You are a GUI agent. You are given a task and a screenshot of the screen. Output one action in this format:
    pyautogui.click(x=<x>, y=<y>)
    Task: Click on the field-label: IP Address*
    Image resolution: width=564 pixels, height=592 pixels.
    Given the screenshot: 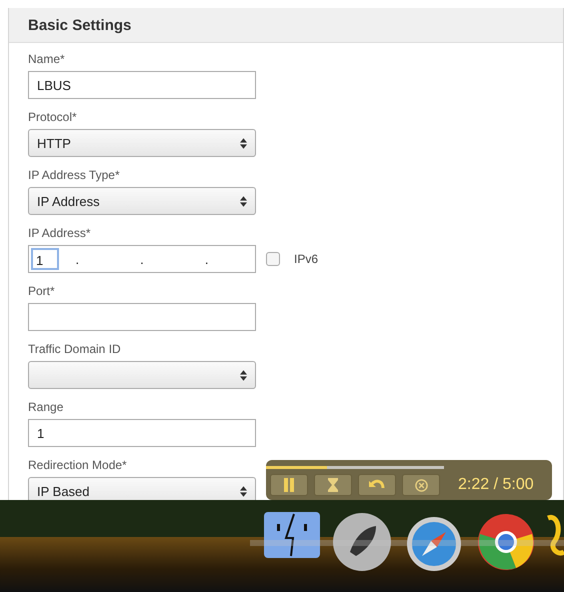 What is the action you would take?
    pyautogui.click(x=59, y=233)
    